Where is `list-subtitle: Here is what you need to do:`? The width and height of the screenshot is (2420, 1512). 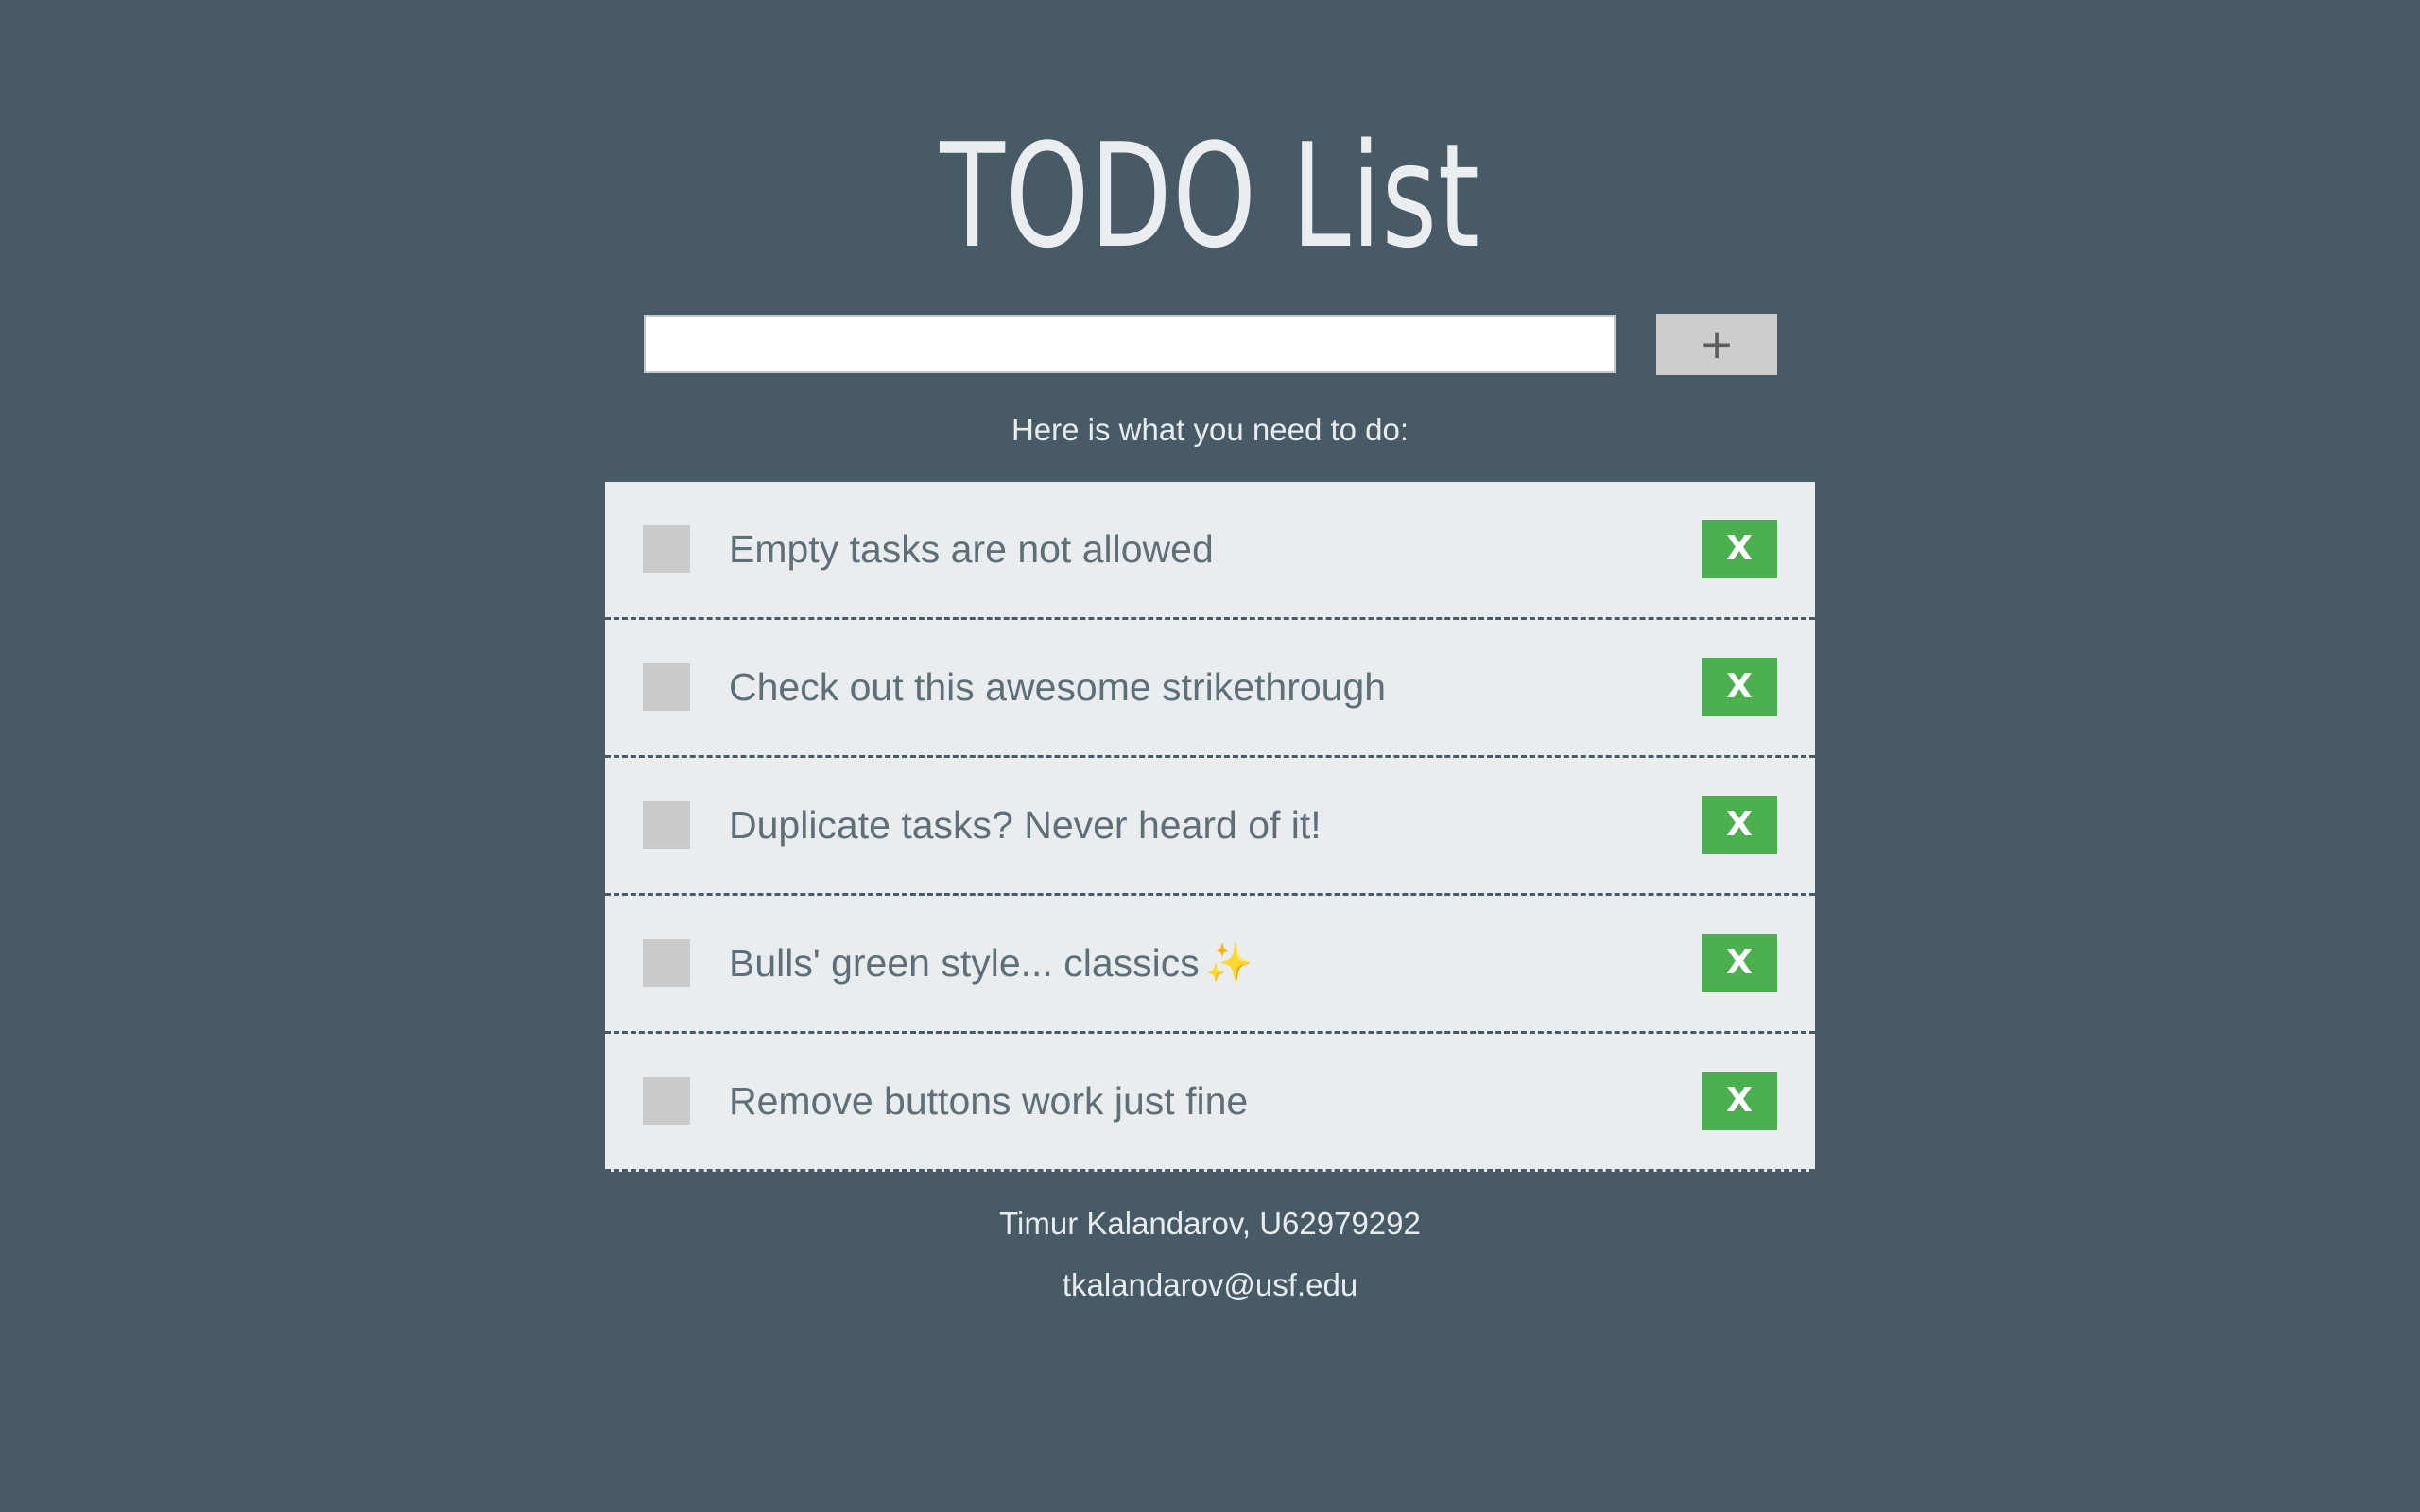
list-subtitle: Here is what you need to do: is located at coordinates (1210, 429).